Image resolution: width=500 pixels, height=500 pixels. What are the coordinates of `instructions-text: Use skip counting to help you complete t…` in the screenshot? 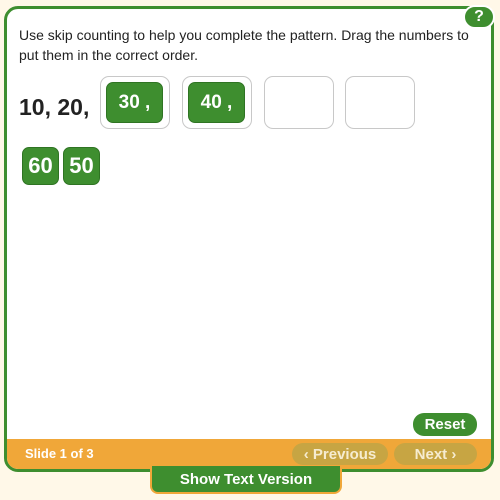 It's located at (244, 45).